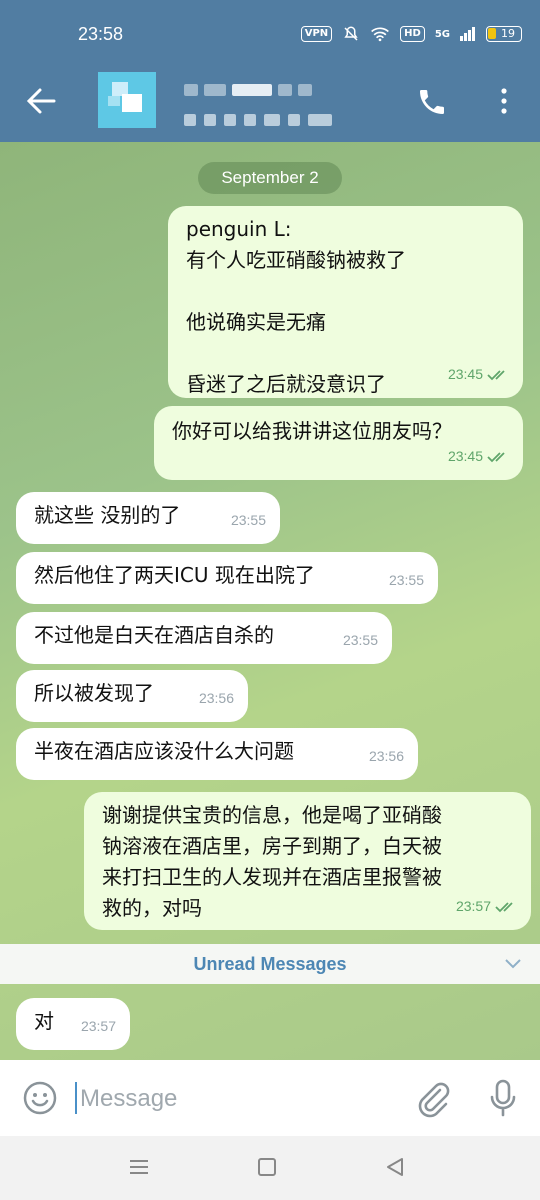 This screenshot has width=540, height=1200. I want to click on vpn-icon: VPN, so click(316, 34).